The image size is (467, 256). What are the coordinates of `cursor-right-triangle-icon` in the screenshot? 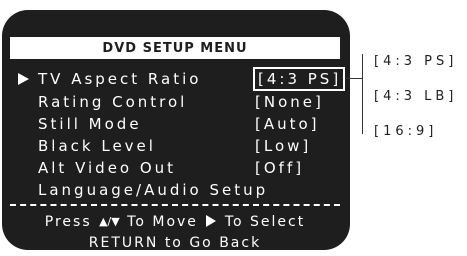 It's located at (23, 79).